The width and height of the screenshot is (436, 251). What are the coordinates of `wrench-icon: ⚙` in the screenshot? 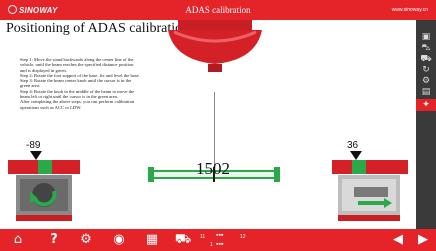 It's located at (426, 81).